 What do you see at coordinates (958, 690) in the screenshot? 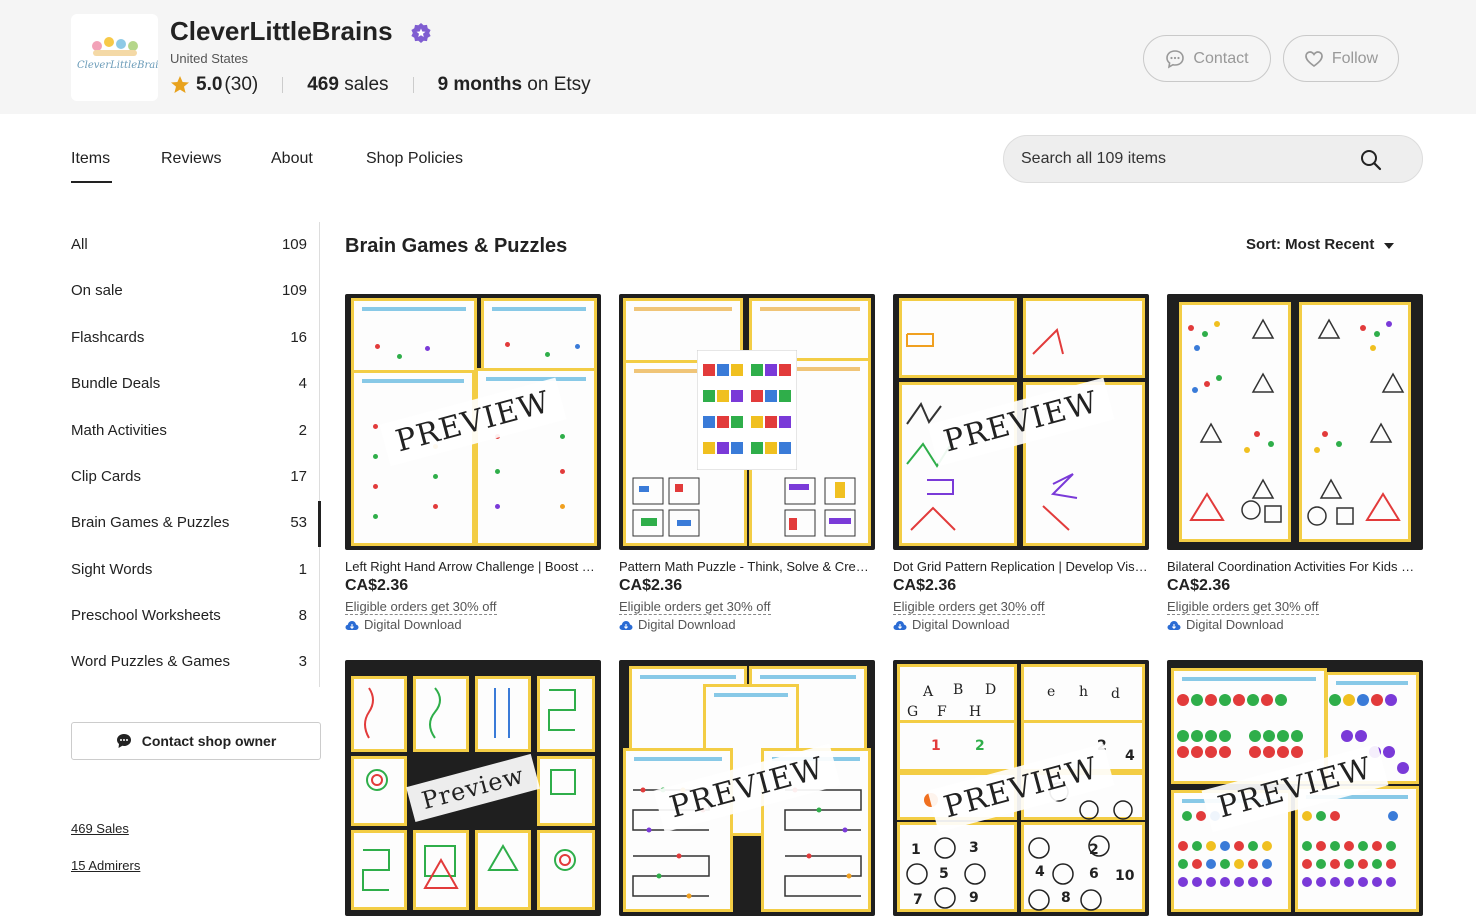
I see `svg-text: B` at bounding box center [958, 690].